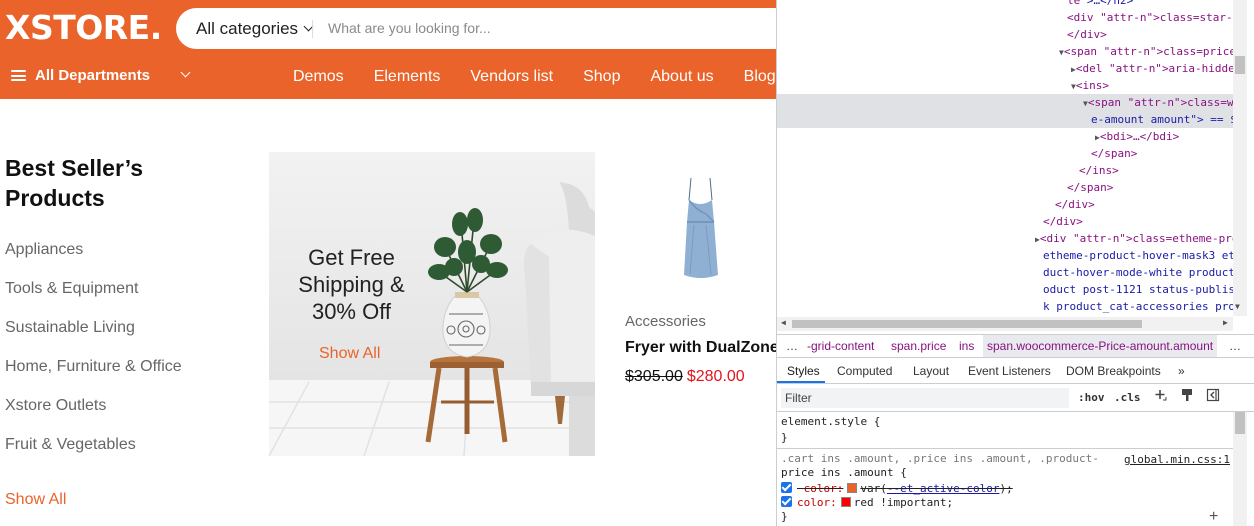 The width and height of the screenshot is (1254, 526). What do you see at coordinates (318, 77) in the screenshot?
I see `nav-item-demos: Demos` at bounding box center [318, 77].